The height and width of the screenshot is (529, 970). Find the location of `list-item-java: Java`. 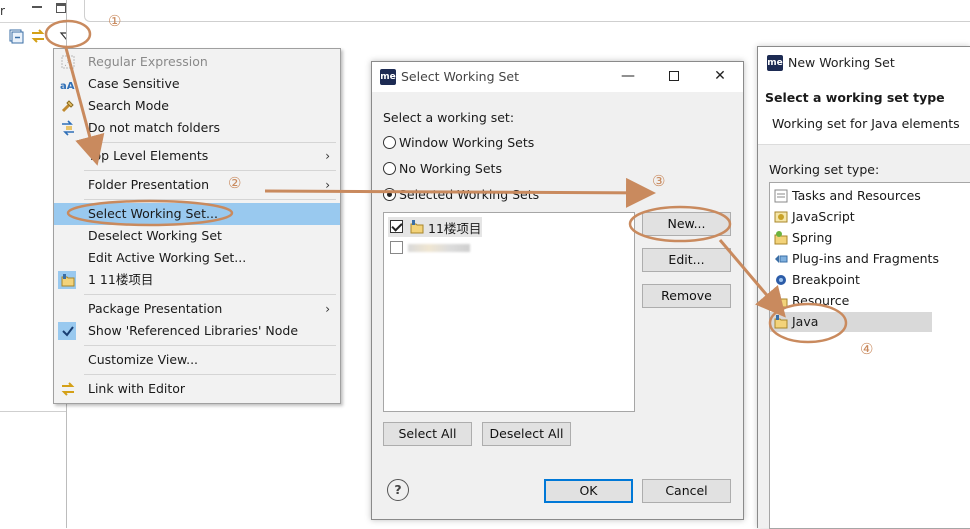

list-item-java: Java is located at coordinates (851, 322).